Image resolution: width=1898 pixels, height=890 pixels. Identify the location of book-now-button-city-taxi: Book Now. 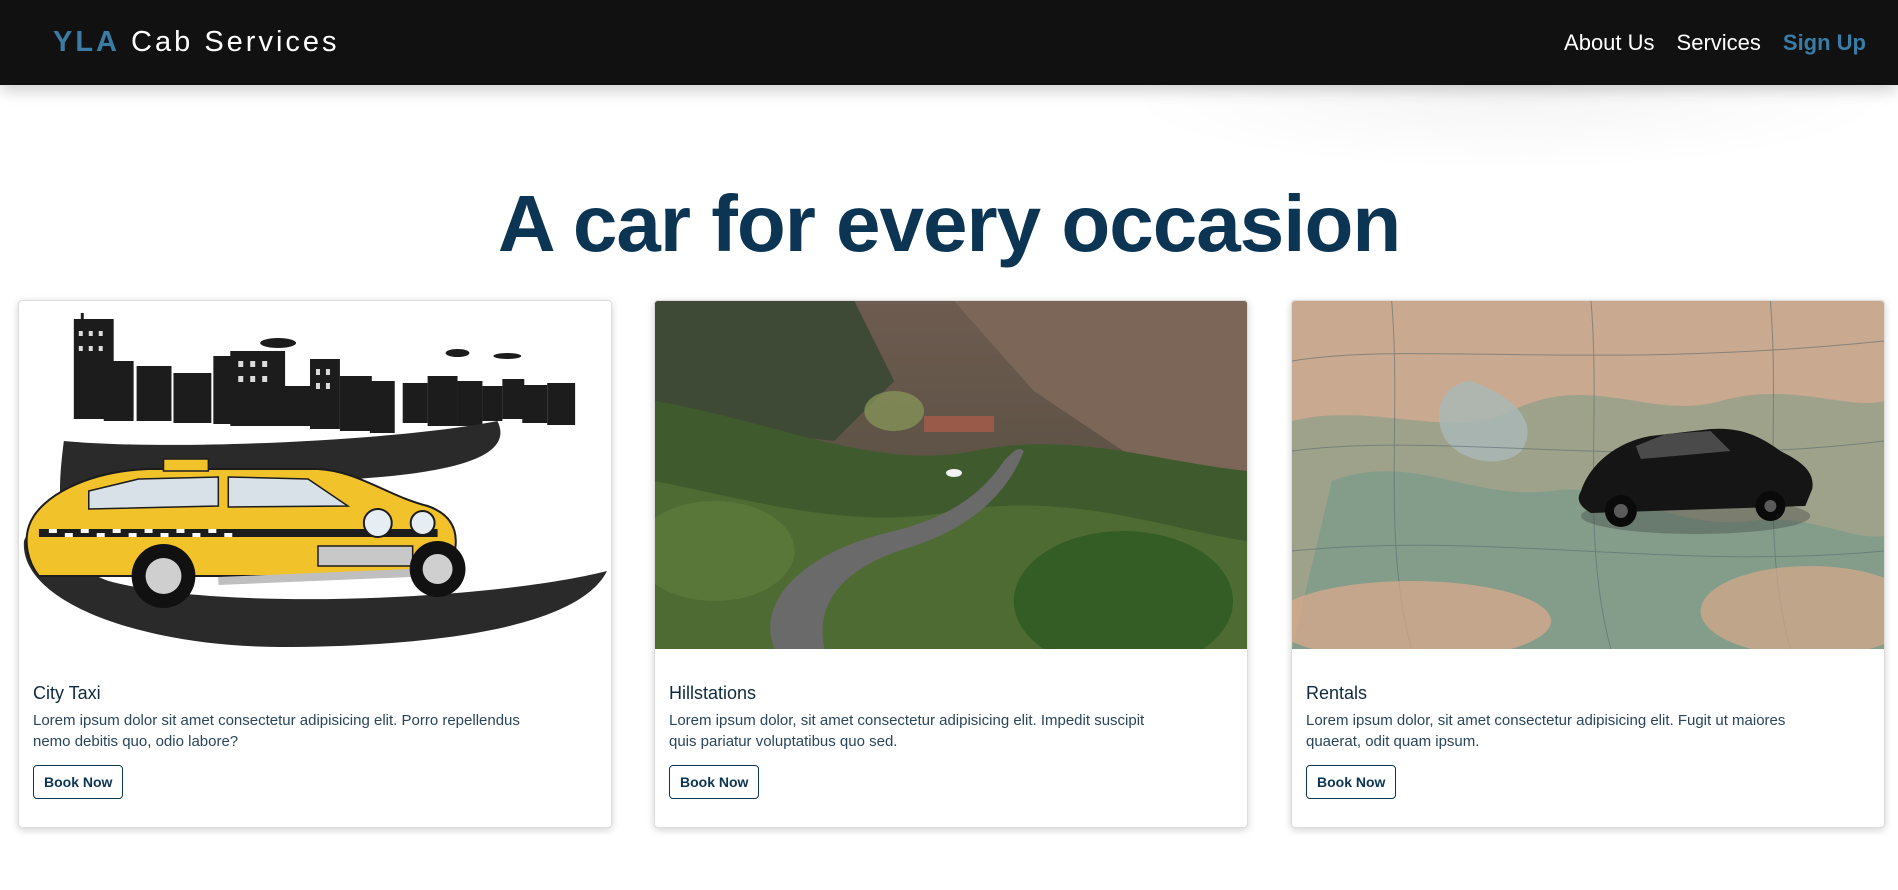
(78, 782).